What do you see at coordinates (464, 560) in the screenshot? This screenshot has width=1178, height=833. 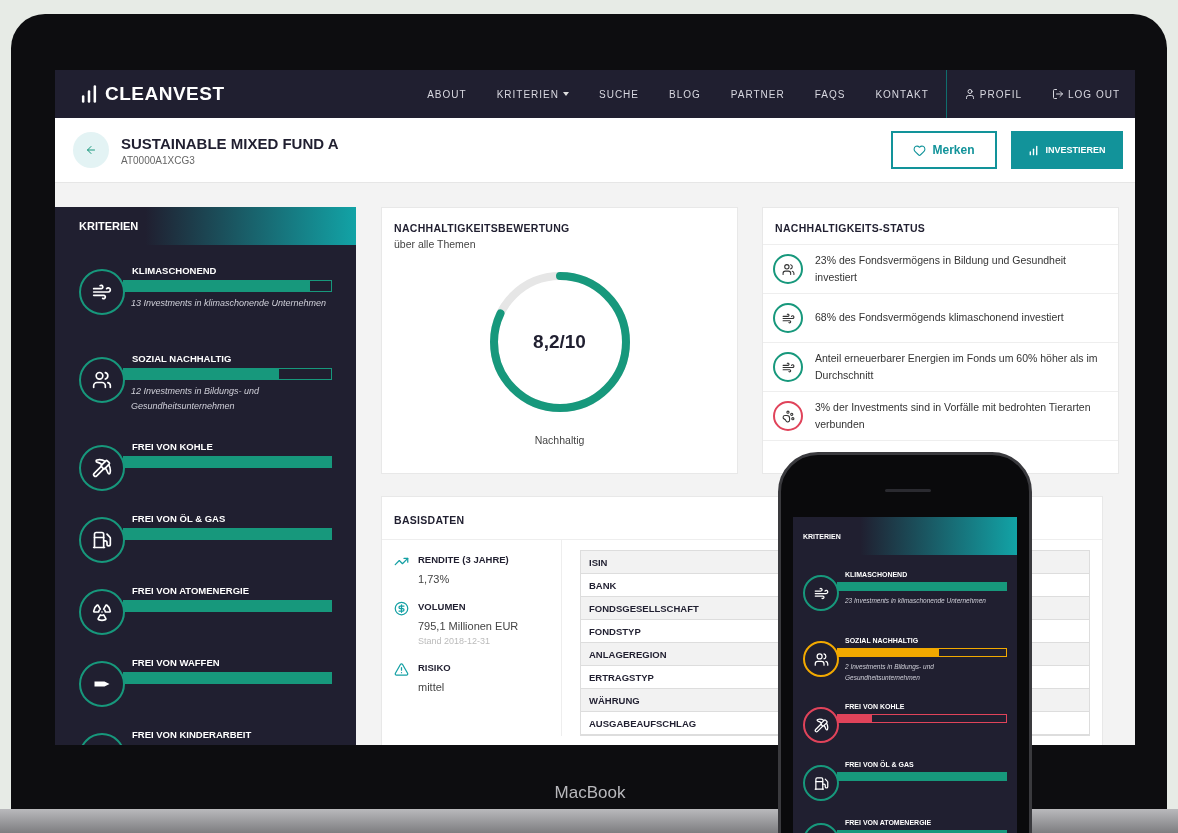 I see `stat-label: RENDITE (3 JAHRE)` at bounding box center [464, 560].